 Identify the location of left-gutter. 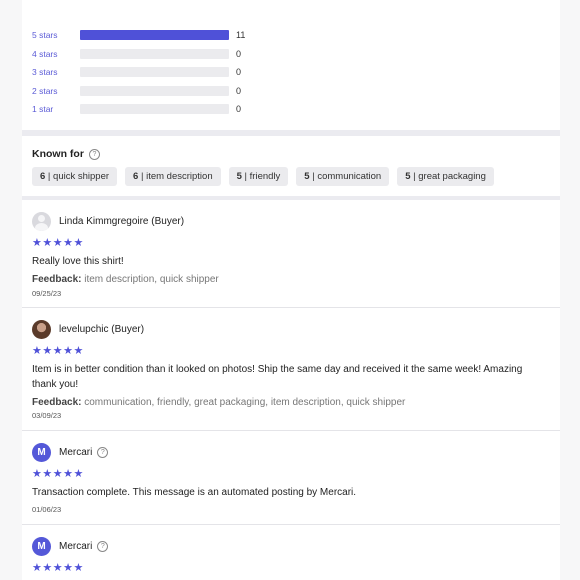
(11, 290).